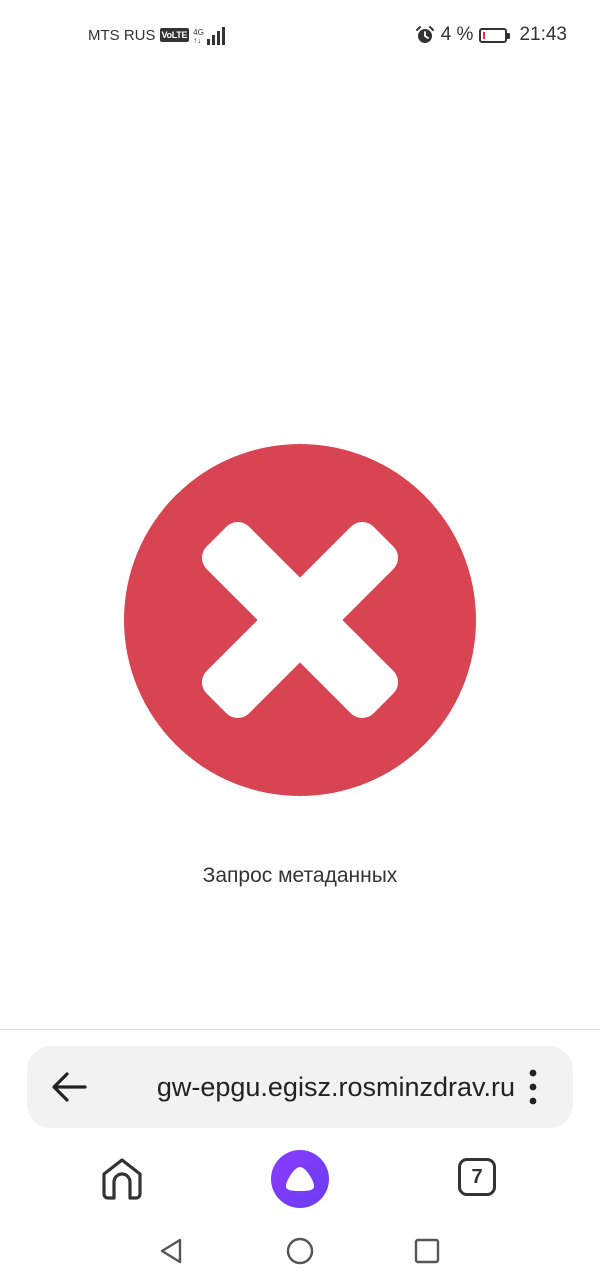 The image size is (600, 1282). What do you see at coordinates (209, 35) in the screenshot?
I see `signal-icon: 4G ↑↓` at bounding box center [209, 35].